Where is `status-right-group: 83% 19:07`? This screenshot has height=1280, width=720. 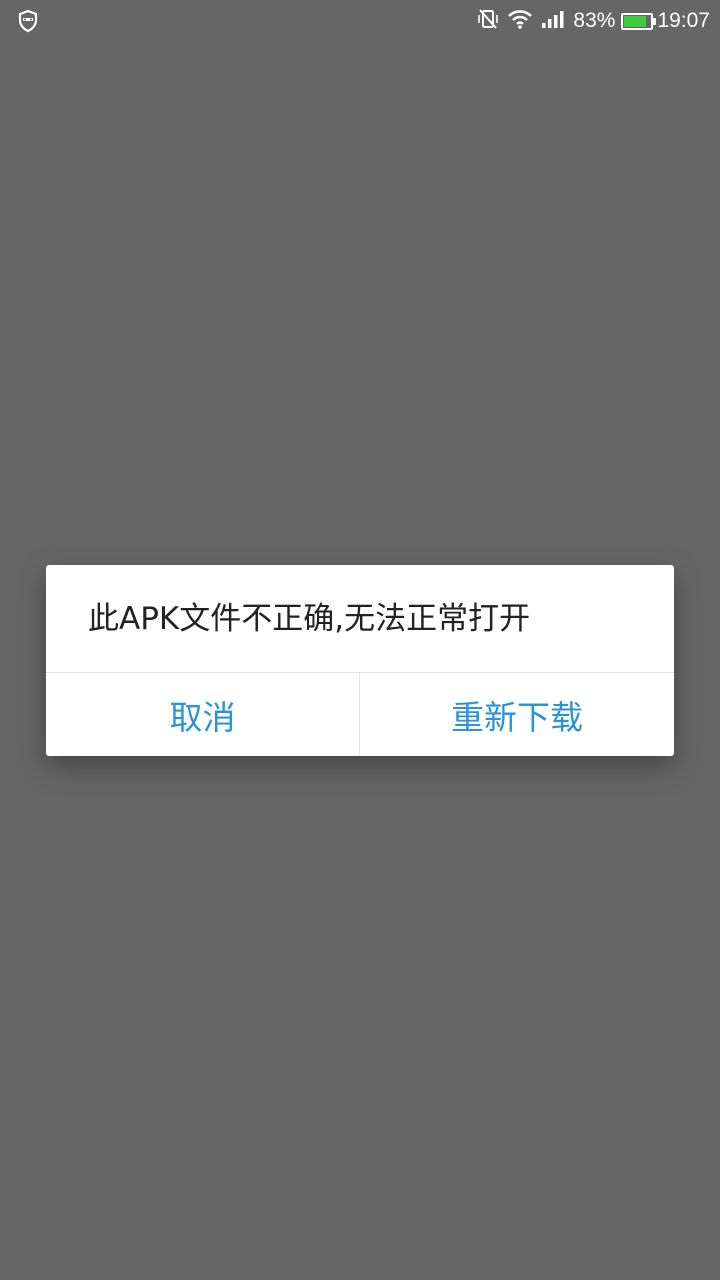 status-right-group: 83% 19:07 is located at coordinates (593, 21).